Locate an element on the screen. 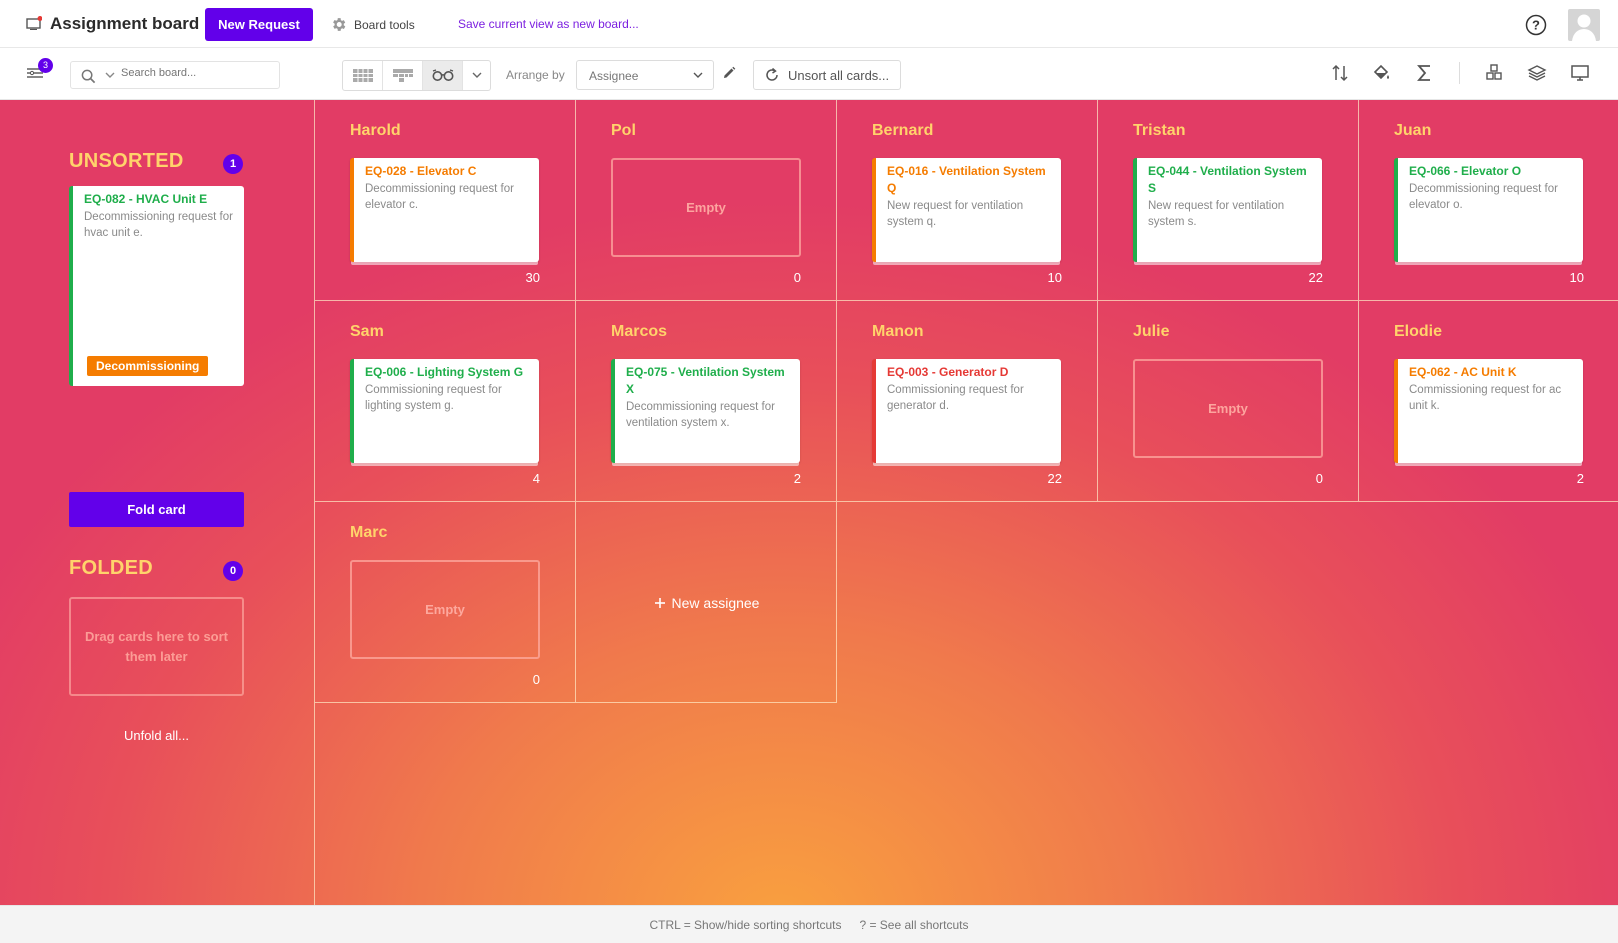 This screenshot has height=943, width=1618. help-icon: ? is located at coordinates (1536, 25).